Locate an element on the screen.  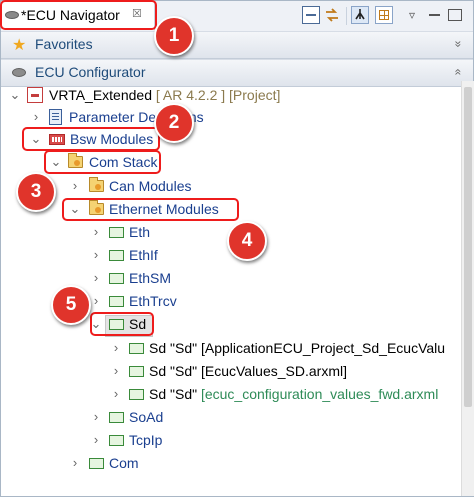
tree-item-parameter-definitions: › Parameter Definitions is located at coordinates (231, 118).